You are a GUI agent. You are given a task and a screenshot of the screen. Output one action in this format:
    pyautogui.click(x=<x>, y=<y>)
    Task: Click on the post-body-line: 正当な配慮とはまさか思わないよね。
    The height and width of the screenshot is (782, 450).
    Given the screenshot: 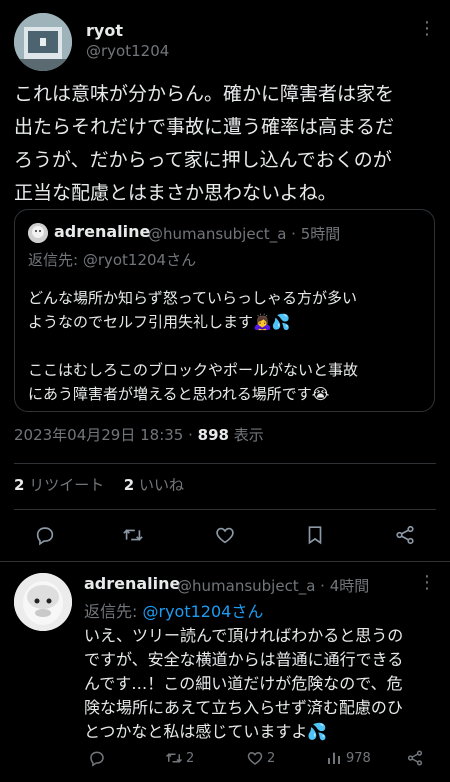 What is the action you would take?
    pyautogui.click(x=175, y=193)
    